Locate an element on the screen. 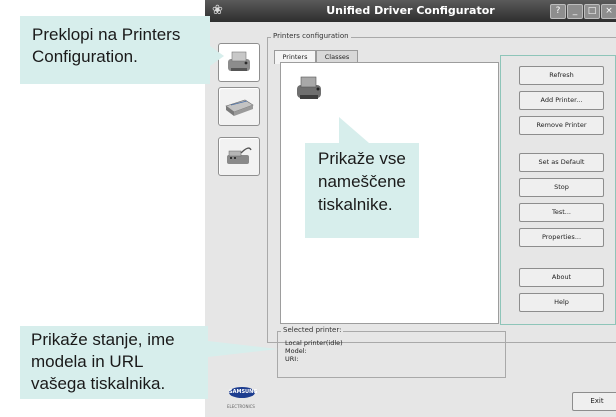 The width and height of the screenshot is (616, 417). sidebar-item-scanners is located at coordinates (239, 106).